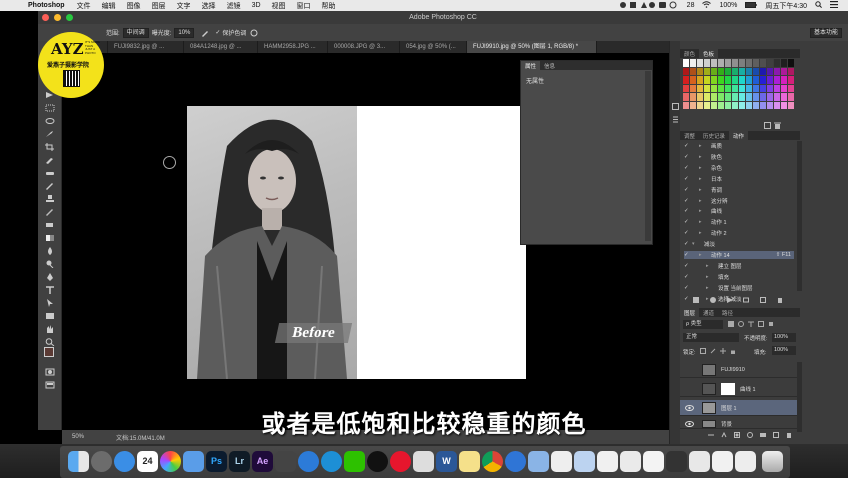 Image resolution: width=848 pixels, height=478 pixels. Describe the element at coordinates (799, 216) in the screenshot. I see `actions-scrollbar` at that location.